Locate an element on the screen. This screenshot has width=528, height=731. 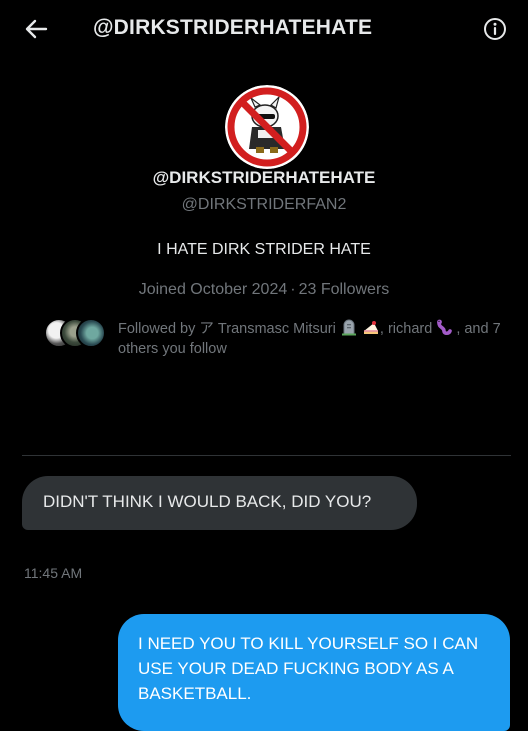
followers-count: 23 Followers is located at coordinates (344, 289).